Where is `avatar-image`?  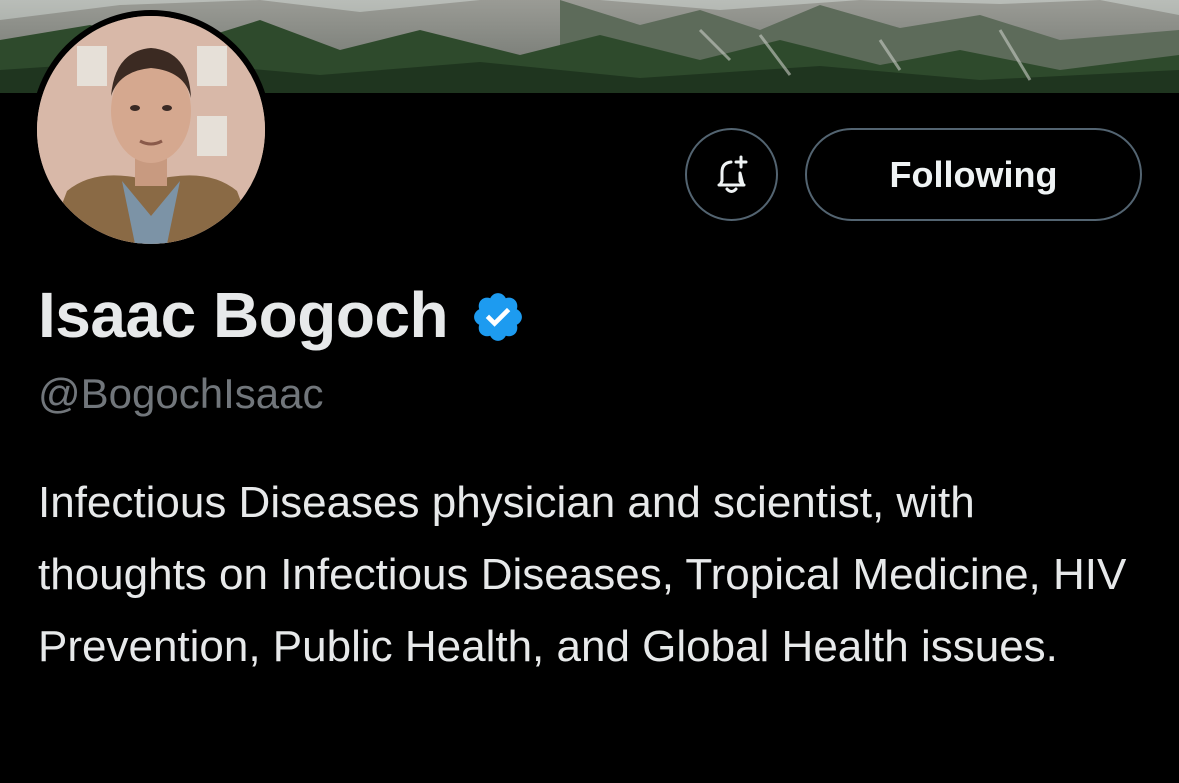 avatar-image is located at coordinates (151, 130).